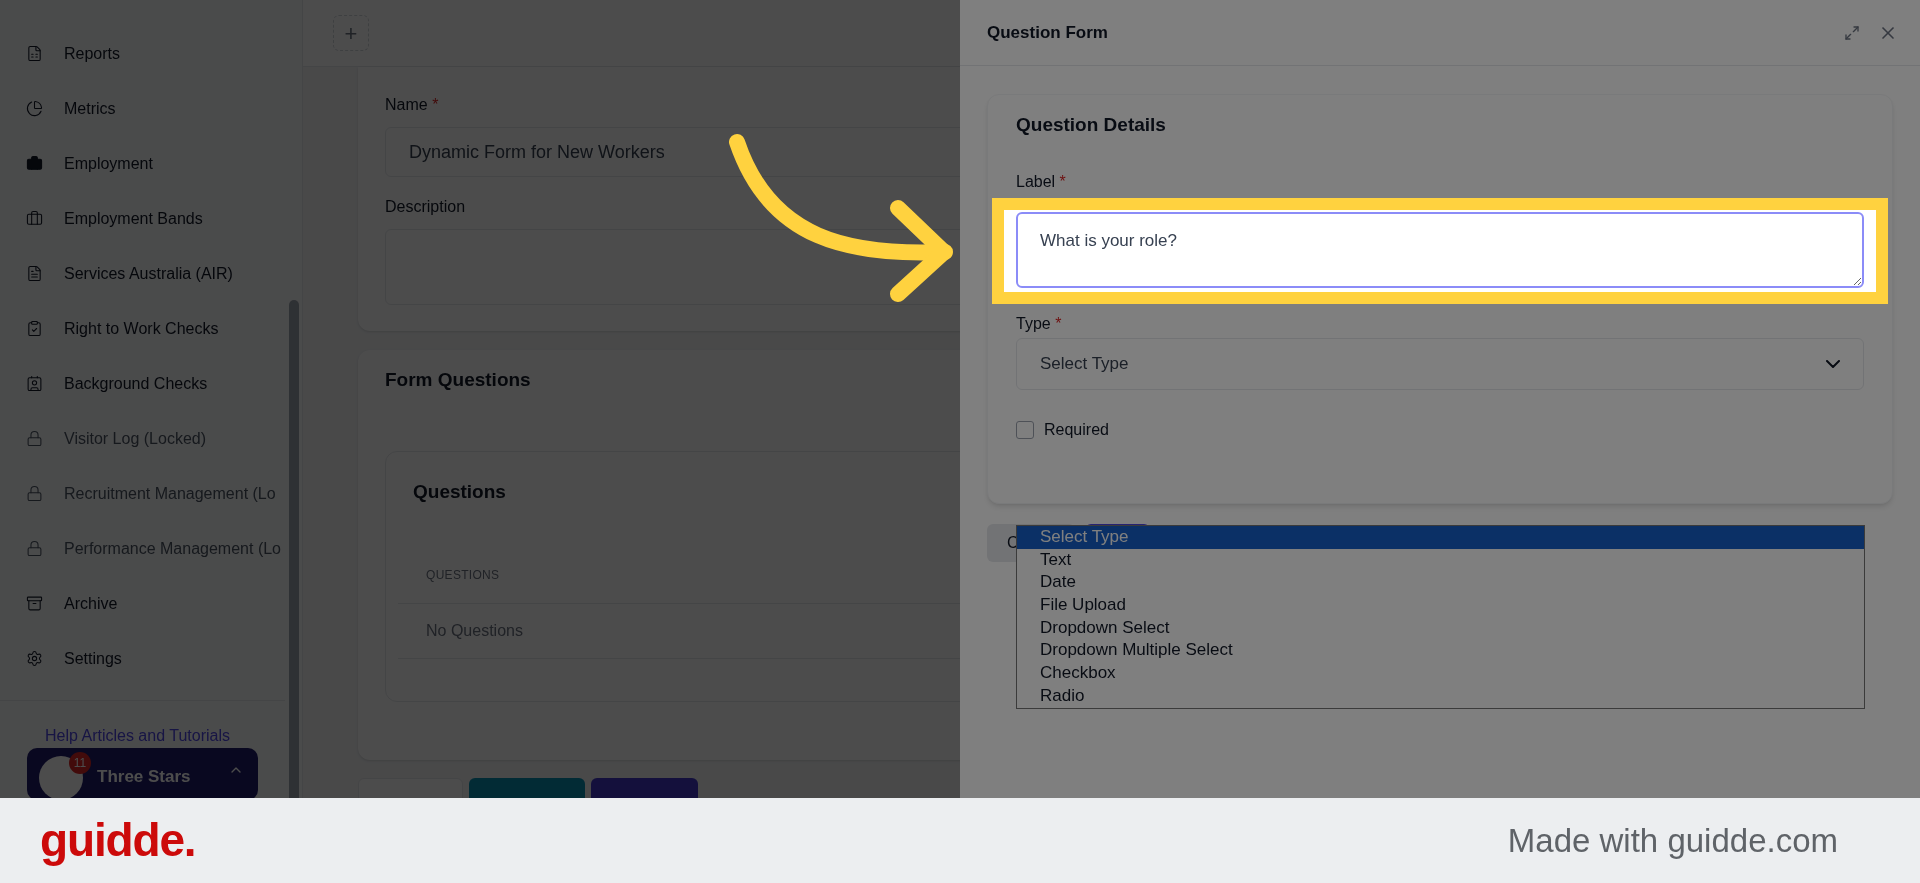 The image size is (1920, 883). What do you see at coordinates (142, 383) in the screenshot?
I see `sidebar-item: Background Checks` at bounding box center [142, 383].